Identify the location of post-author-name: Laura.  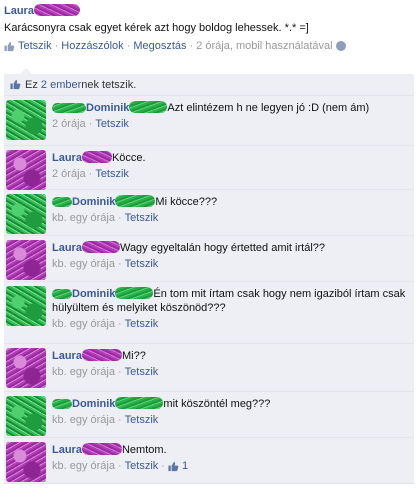
(19, 11).